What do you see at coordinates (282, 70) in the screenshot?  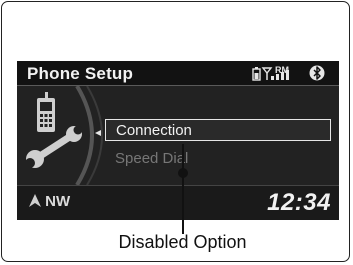 I see `roaming-indicator: RM` at bounding box center [282, 70].